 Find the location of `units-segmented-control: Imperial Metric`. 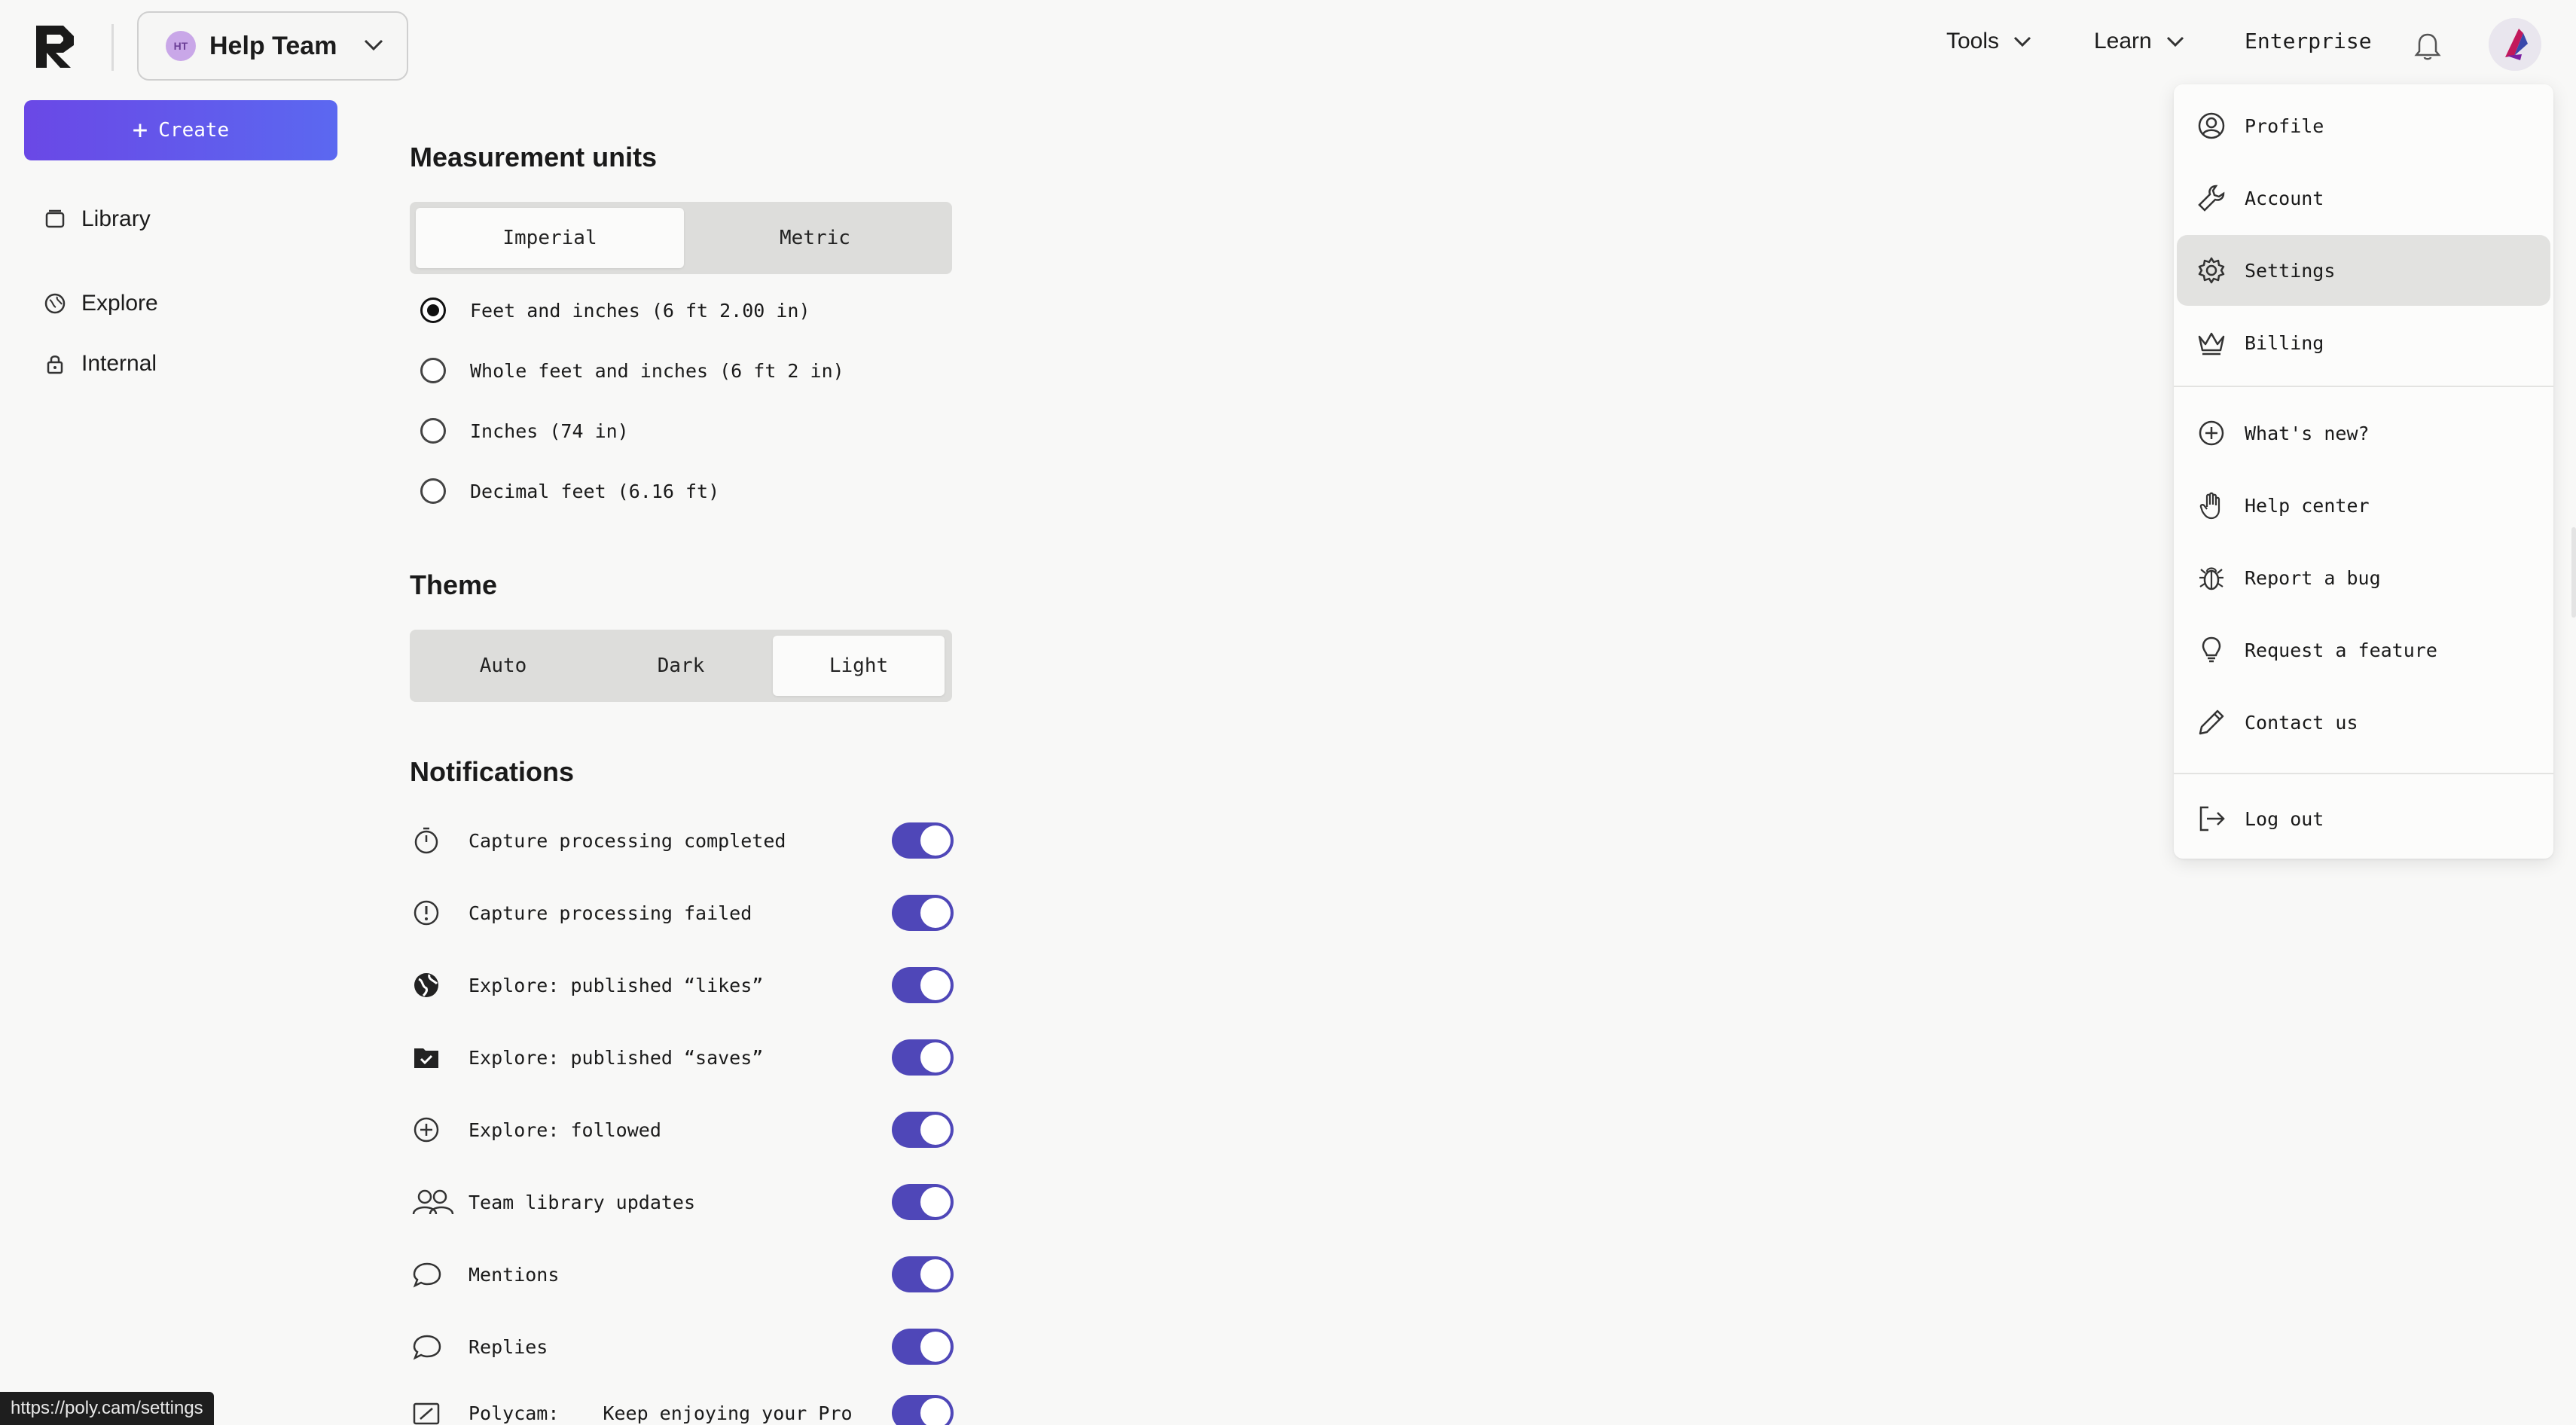

units-segmented-control: Imperial Metric is located at coordinates (681, 238).